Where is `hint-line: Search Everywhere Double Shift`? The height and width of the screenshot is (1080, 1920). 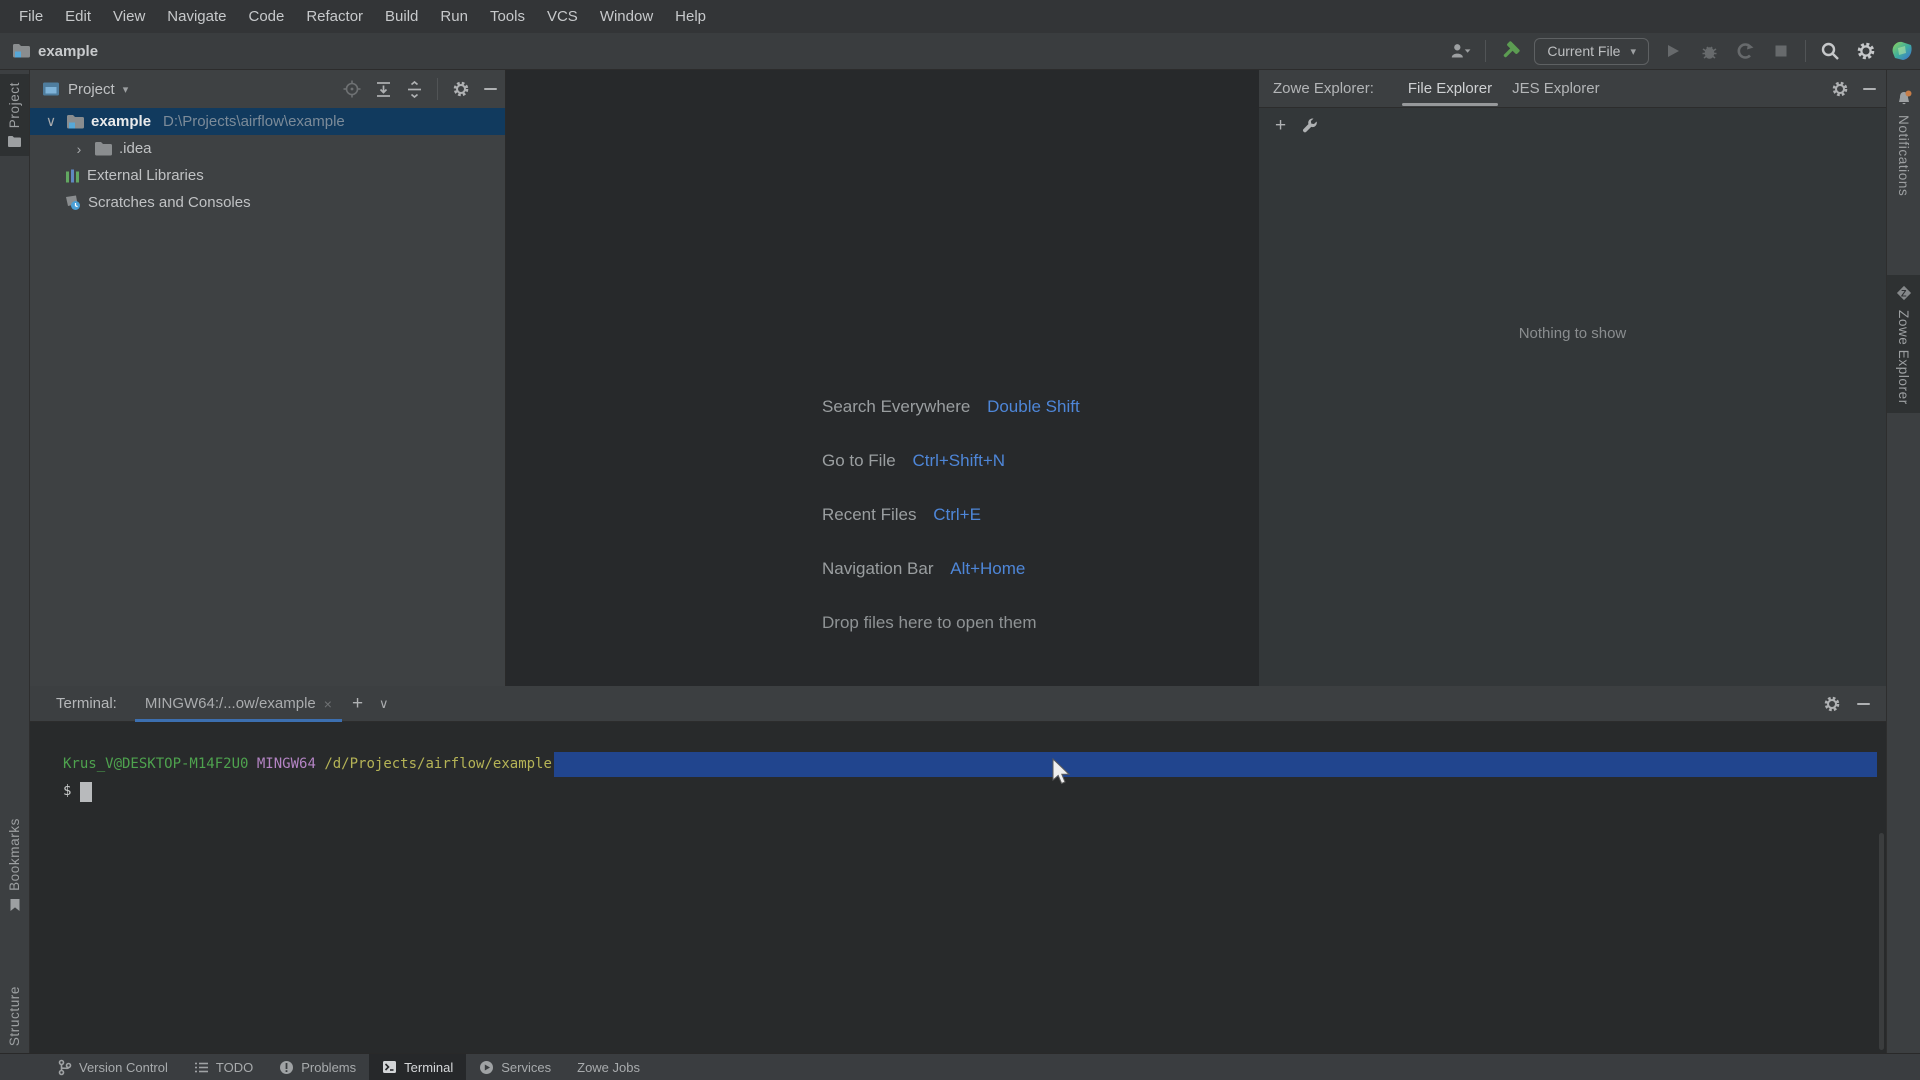
hint-line: Search Everywhere Double Shift is located at coordinates (951, 406).